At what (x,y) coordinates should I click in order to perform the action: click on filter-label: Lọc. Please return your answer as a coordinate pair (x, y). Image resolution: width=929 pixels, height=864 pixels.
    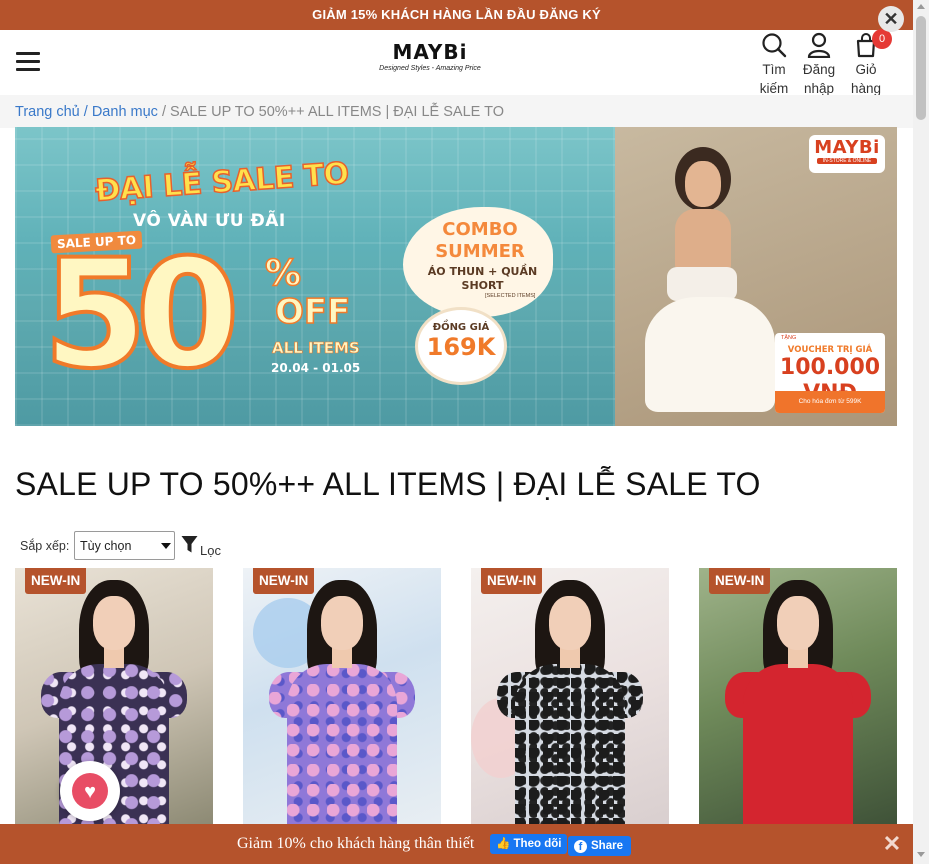
    Looking at the image, I should click on (210, 550).